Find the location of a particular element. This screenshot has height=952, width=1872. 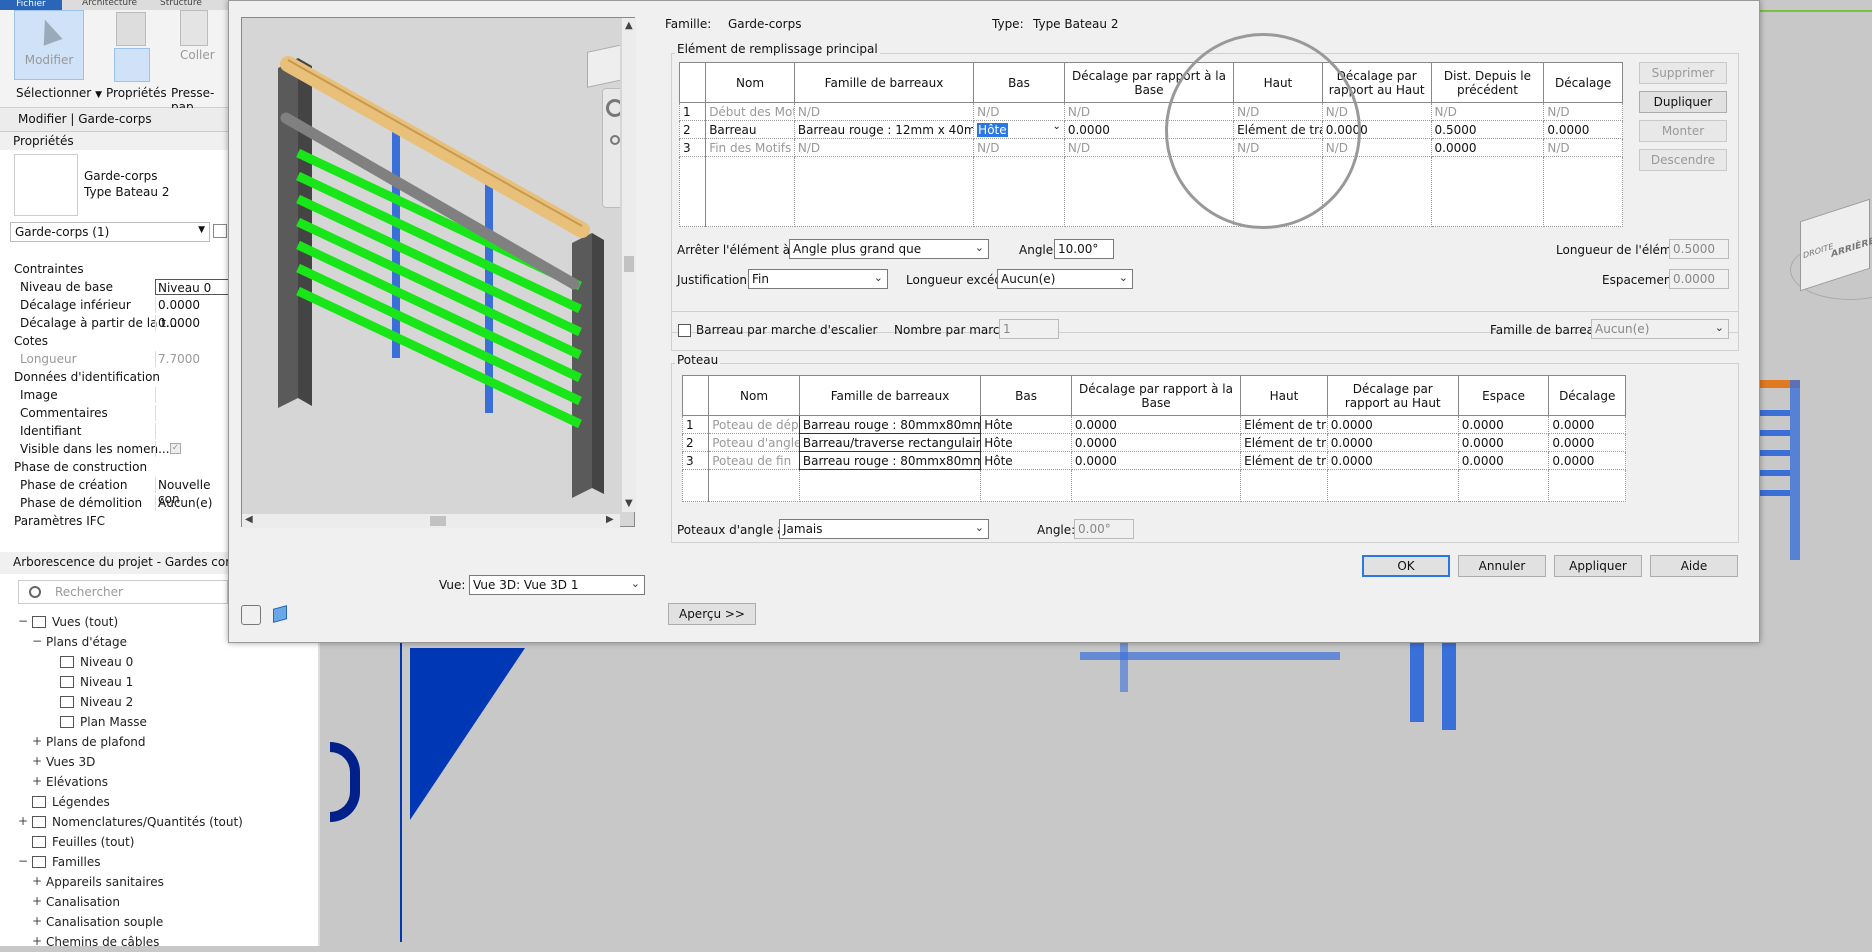

table-cell: Barreau is located at coordinates (750, 129).